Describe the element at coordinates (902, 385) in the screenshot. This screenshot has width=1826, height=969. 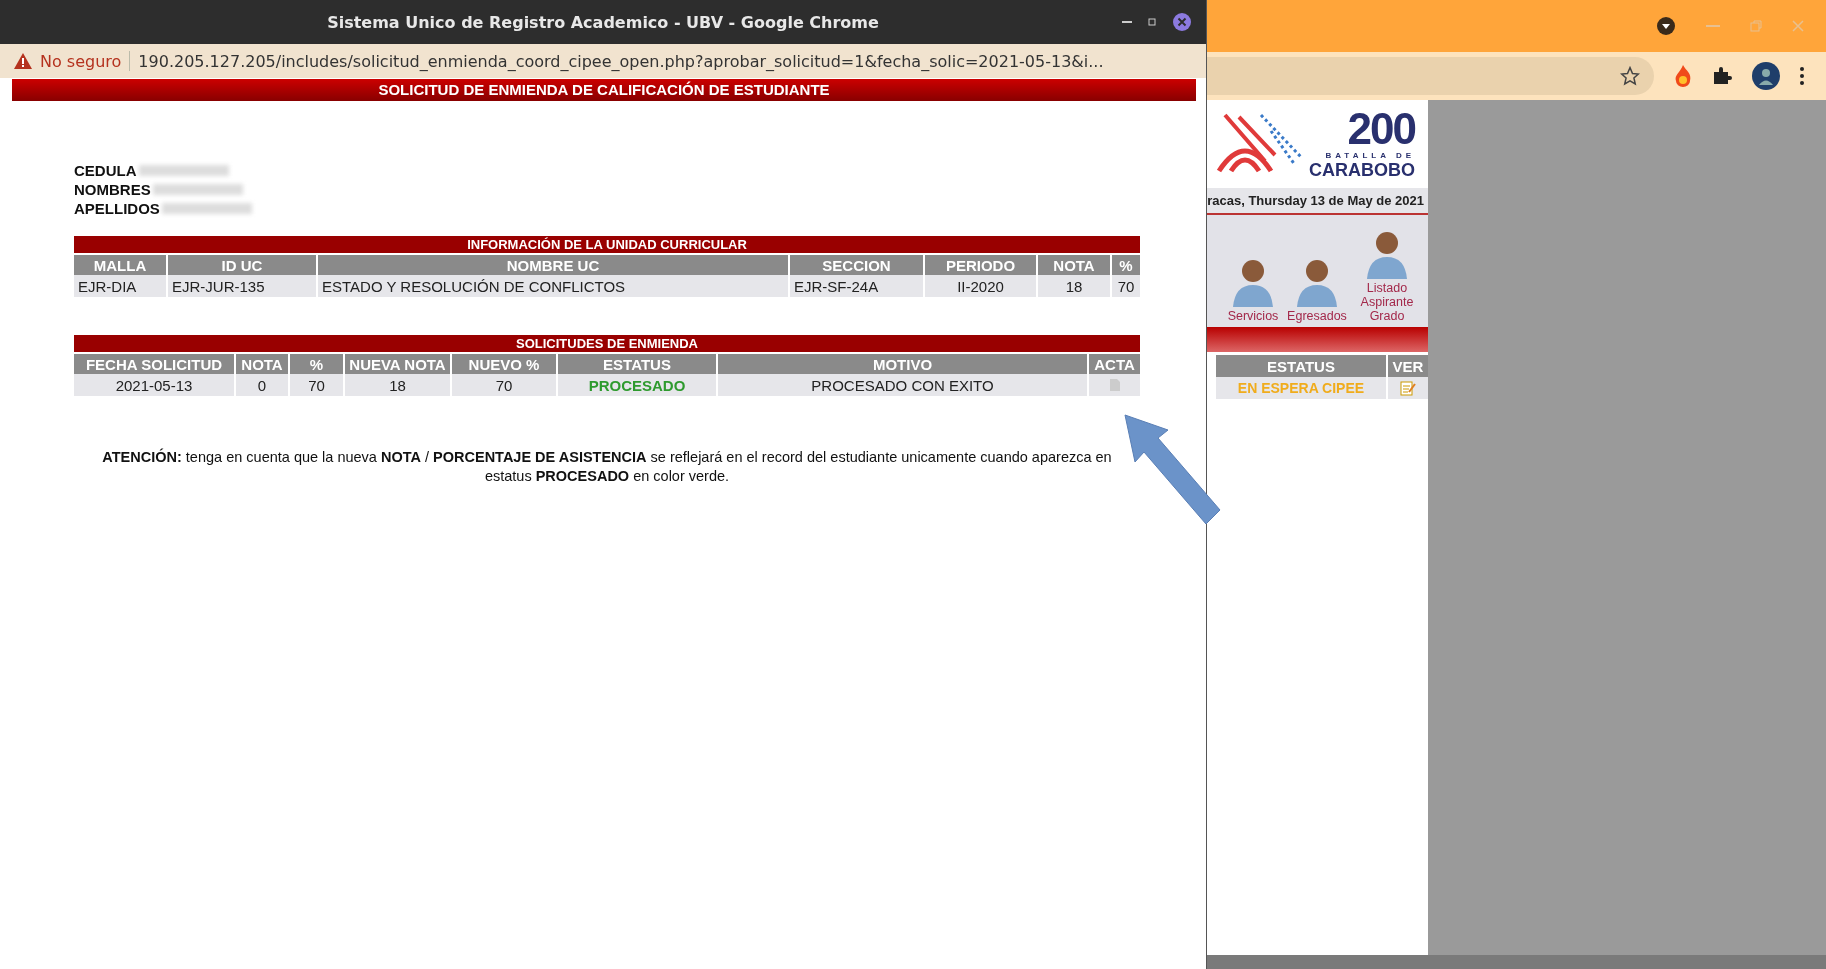
I see `table-cell: PROCESADO CON EXITO` at that location.